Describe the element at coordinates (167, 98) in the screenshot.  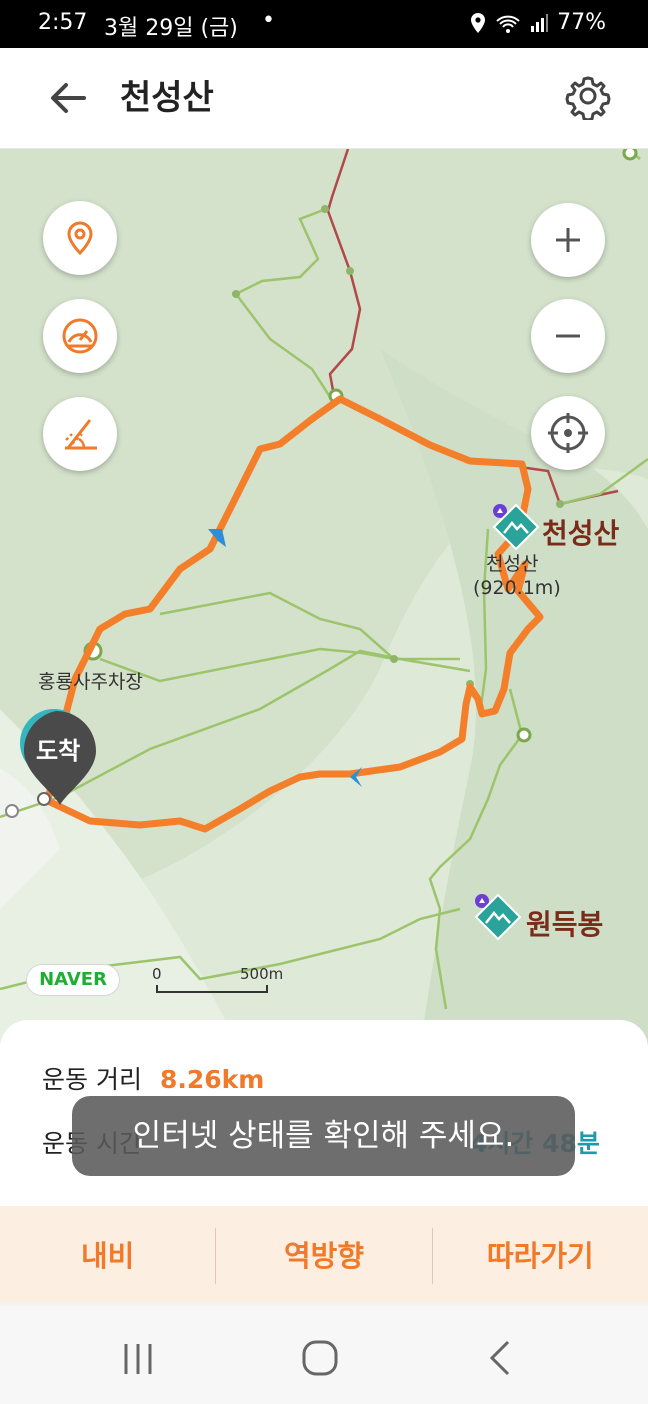
I see `page-title: 천성산` at that location.